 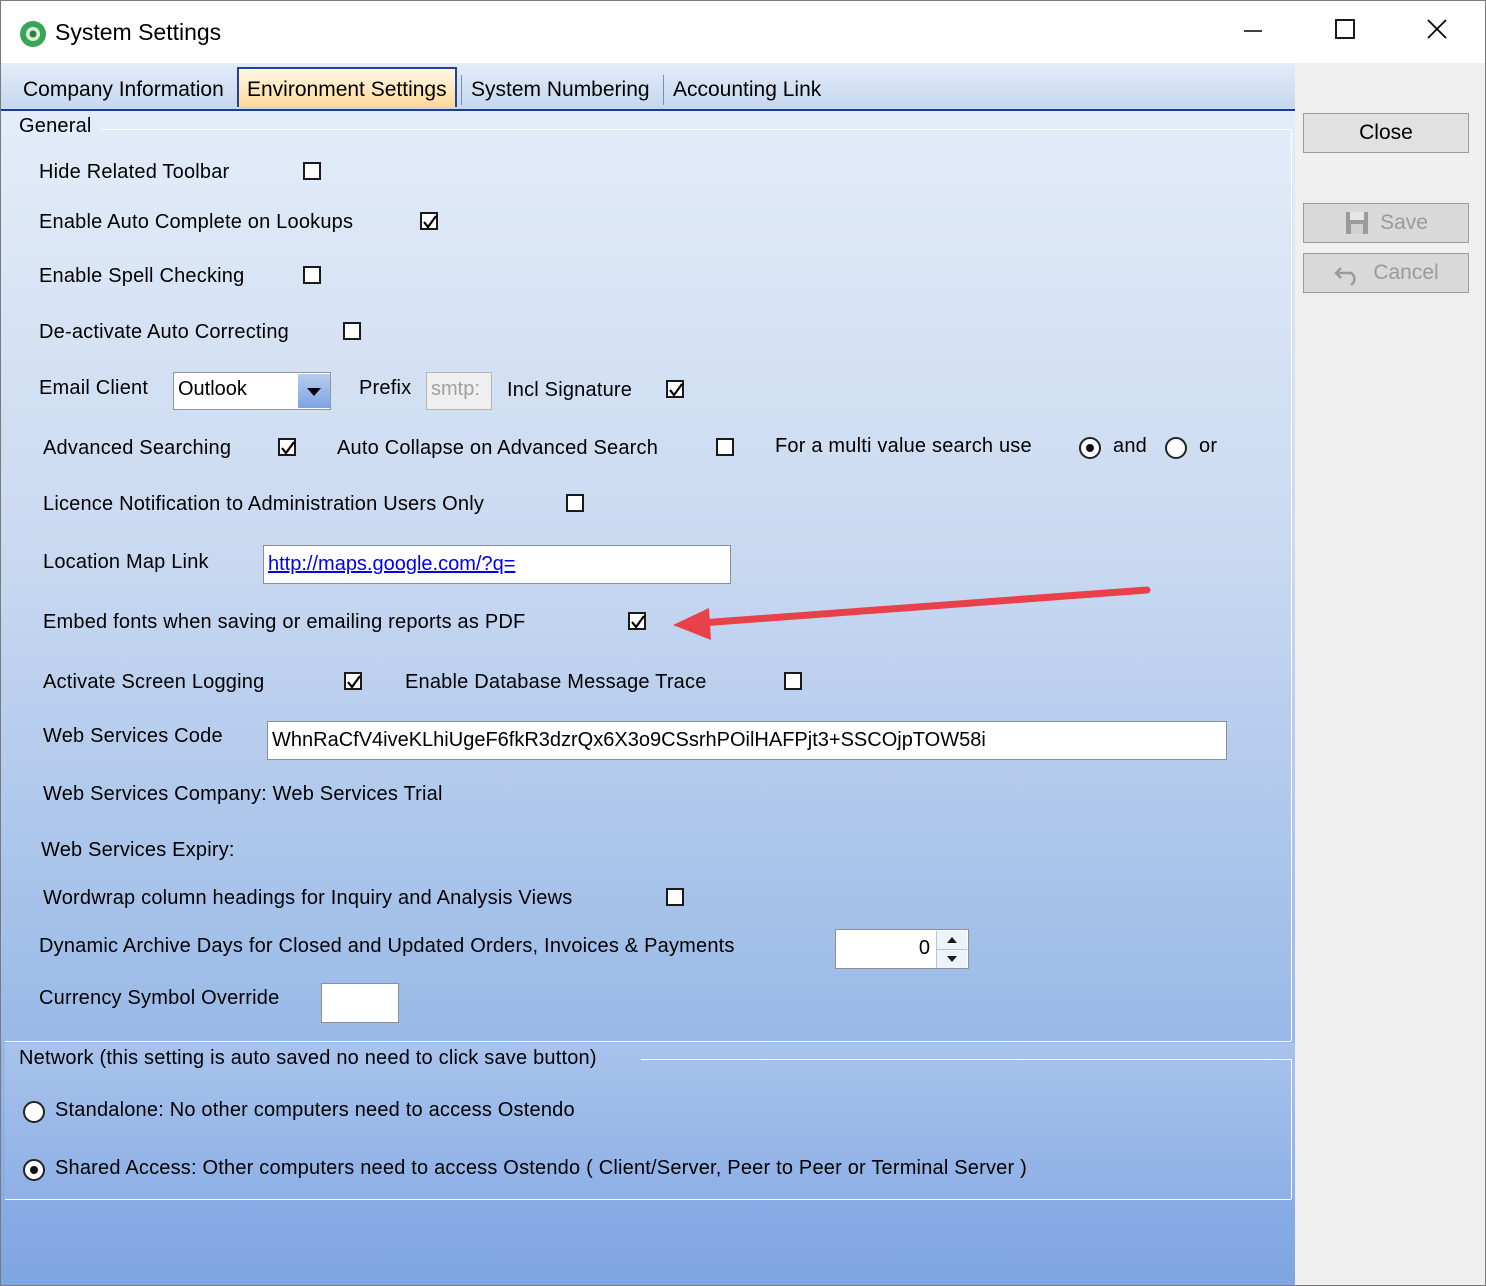 I want to click on save-button-label: Save, so click(x=1404, y=222).